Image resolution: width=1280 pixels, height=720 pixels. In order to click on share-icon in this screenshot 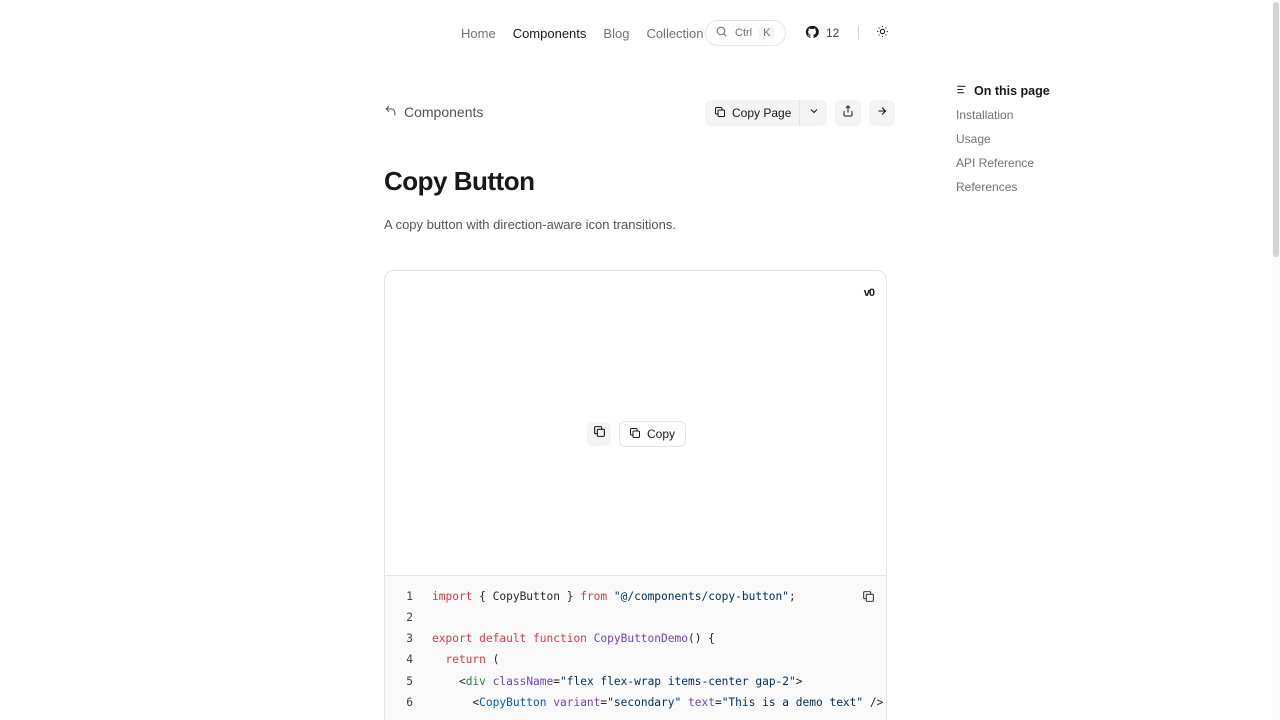, I will do `click(848, 113)`.